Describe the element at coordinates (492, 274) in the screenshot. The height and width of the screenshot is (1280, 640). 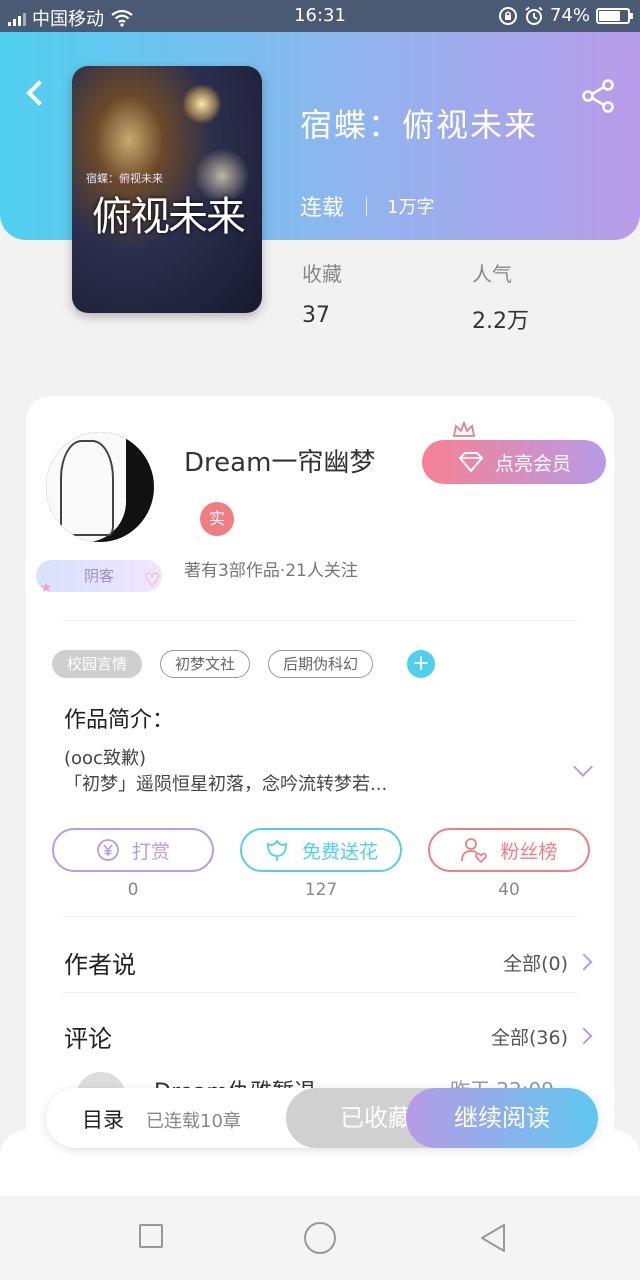
I see `stat-label: 人气` at that location.